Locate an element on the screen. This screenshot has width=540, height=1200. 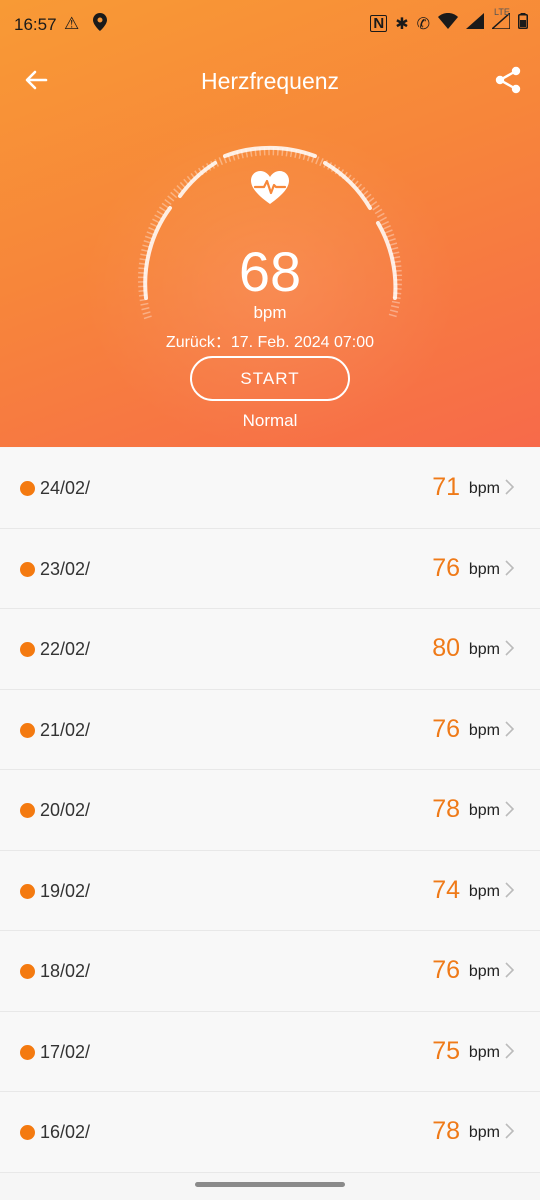
history-date: 16/02/ is located at coordinates (65, 1132).